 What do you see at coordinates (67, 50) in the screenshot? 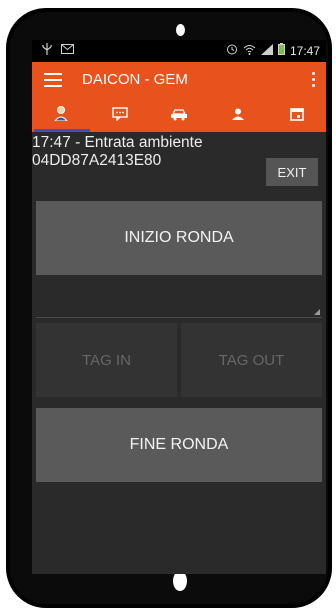
I see `mail-icon` at bounding box center [67, 50].